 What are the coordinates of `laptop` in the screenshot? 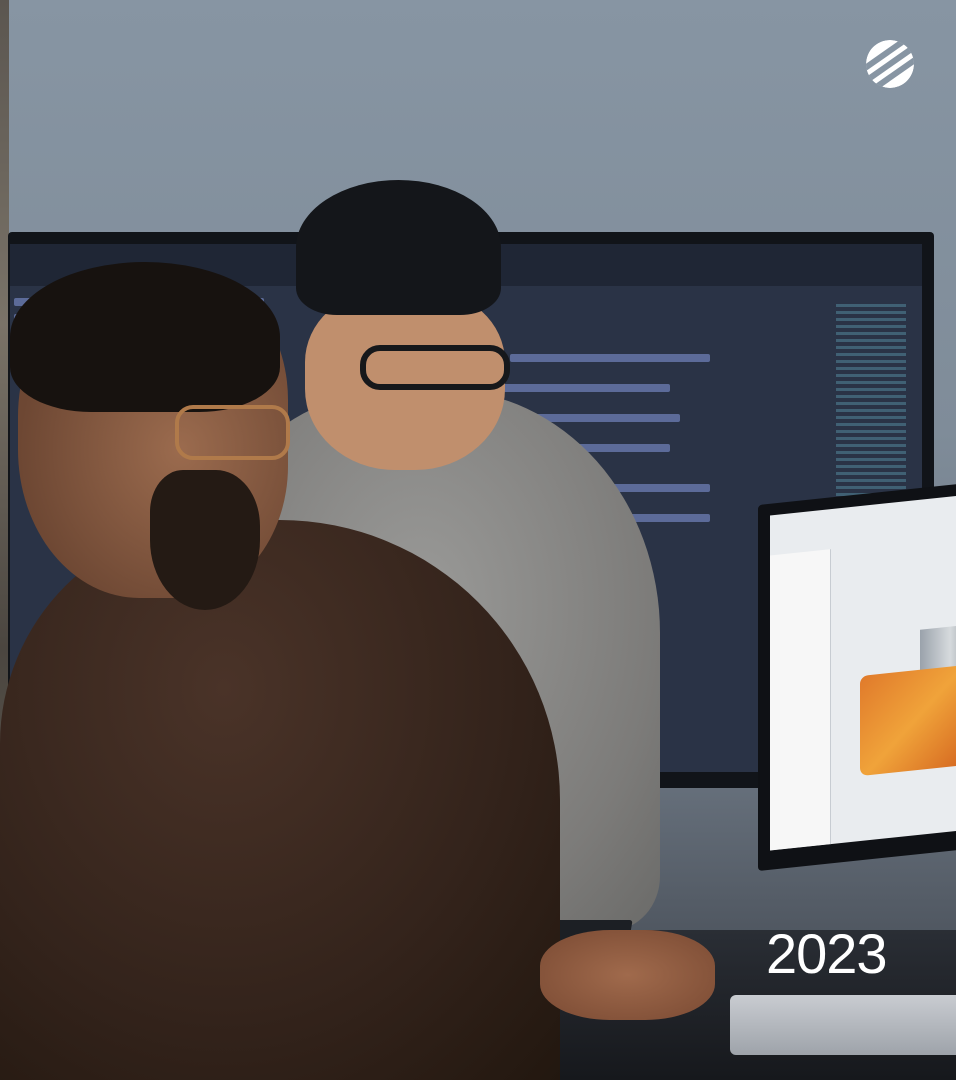 It's located at (843, 1025).